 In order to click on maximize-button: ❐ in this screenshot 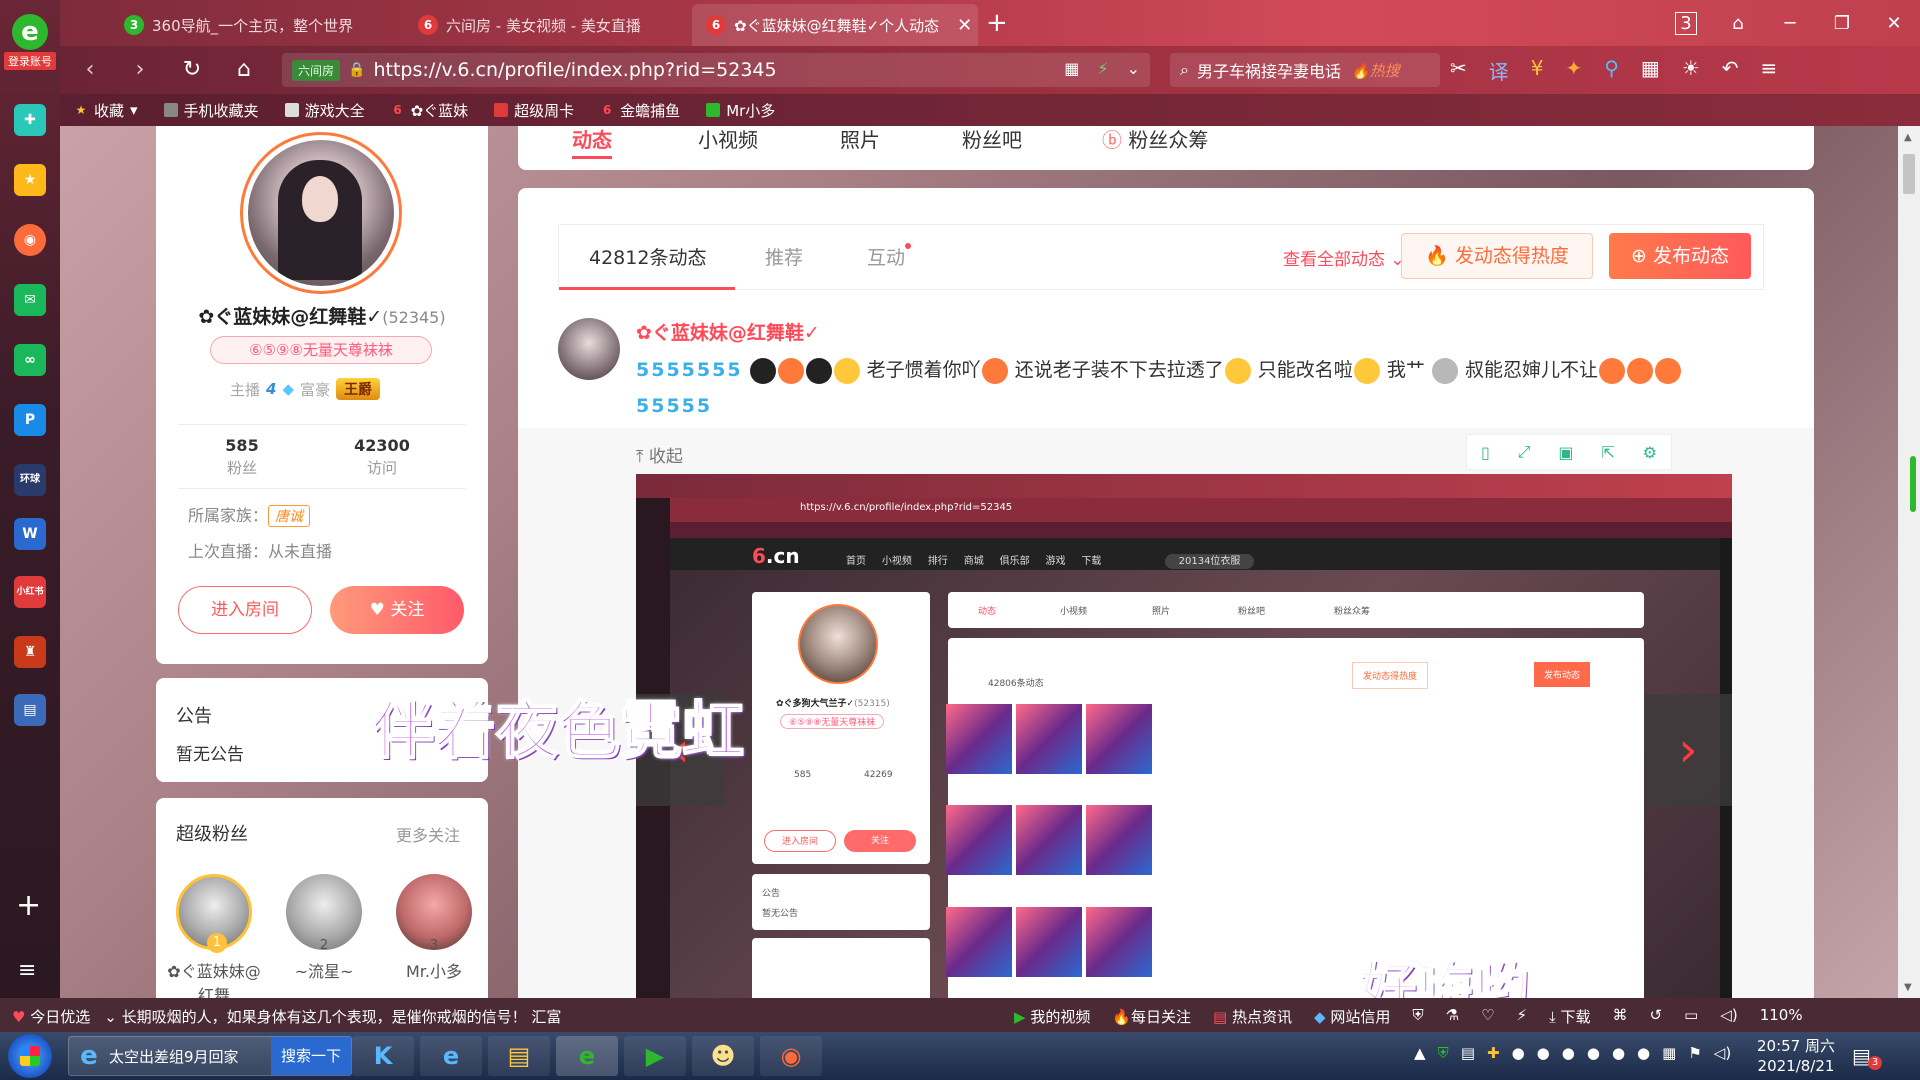, I will do `click(1842, 23)`.